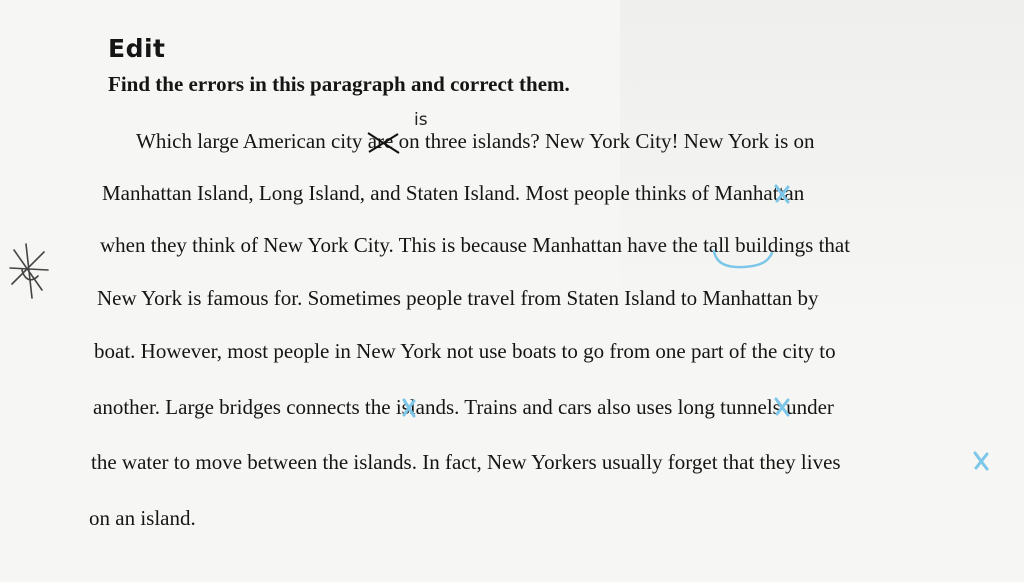 The image size is (1024, 582). Describe the element at coordinates (409, 408) in the screenshot. I see `ink-strike-connects` at that location.